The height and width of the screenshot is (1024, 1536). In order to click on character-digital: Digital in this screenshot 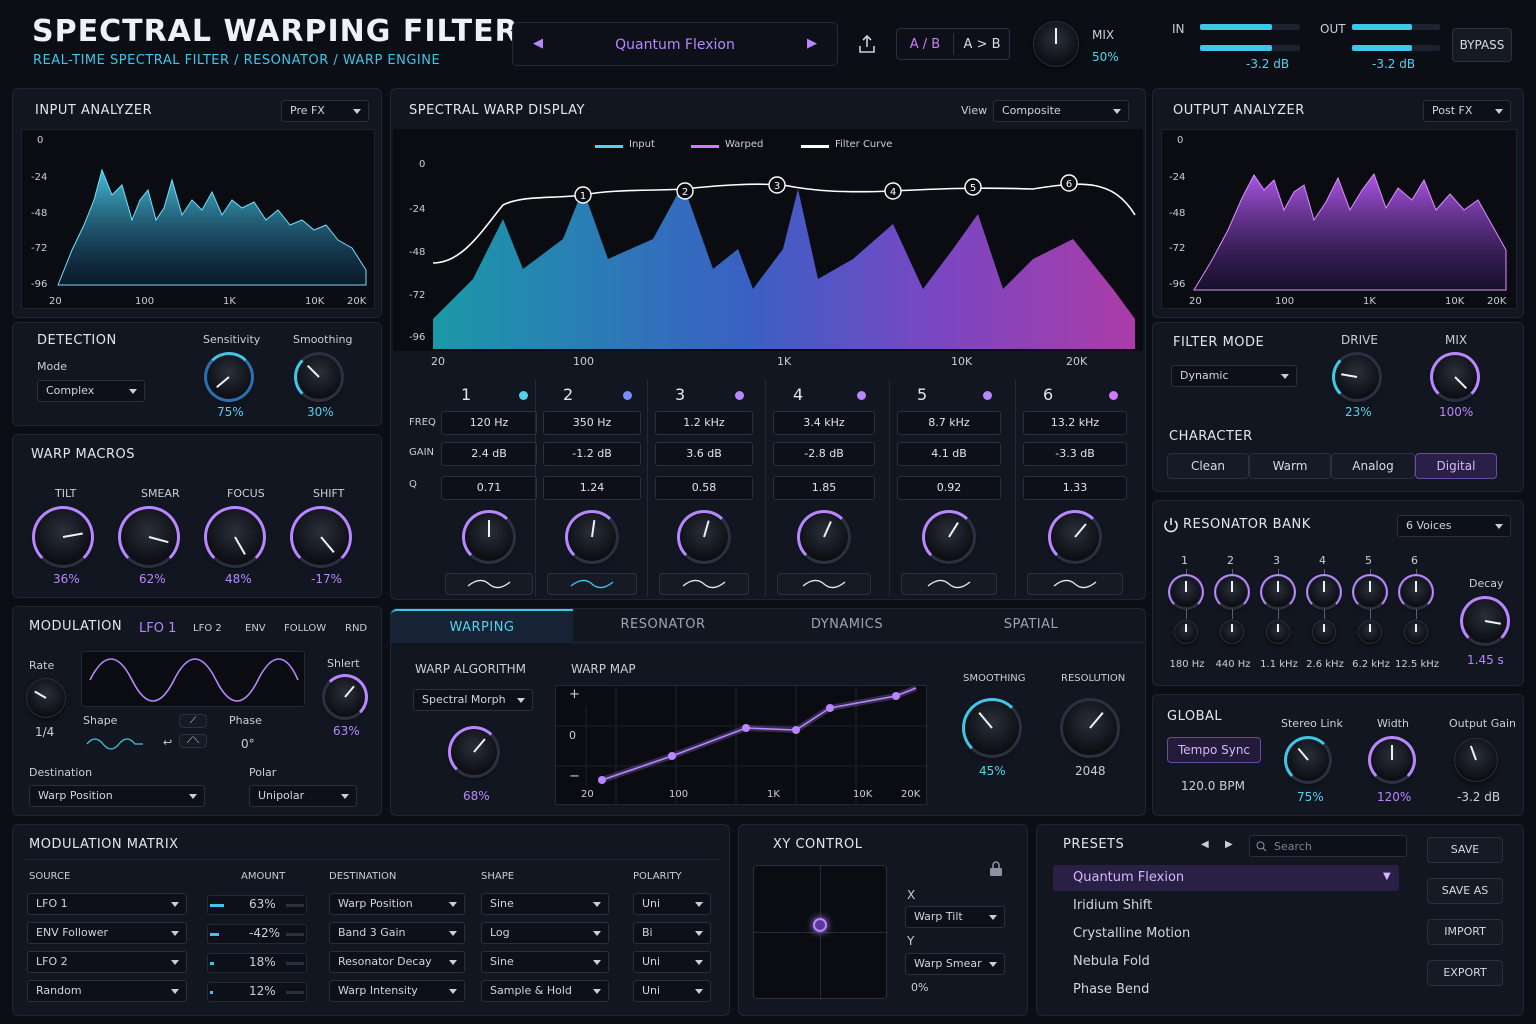, I will do `click(1456, 466)`.